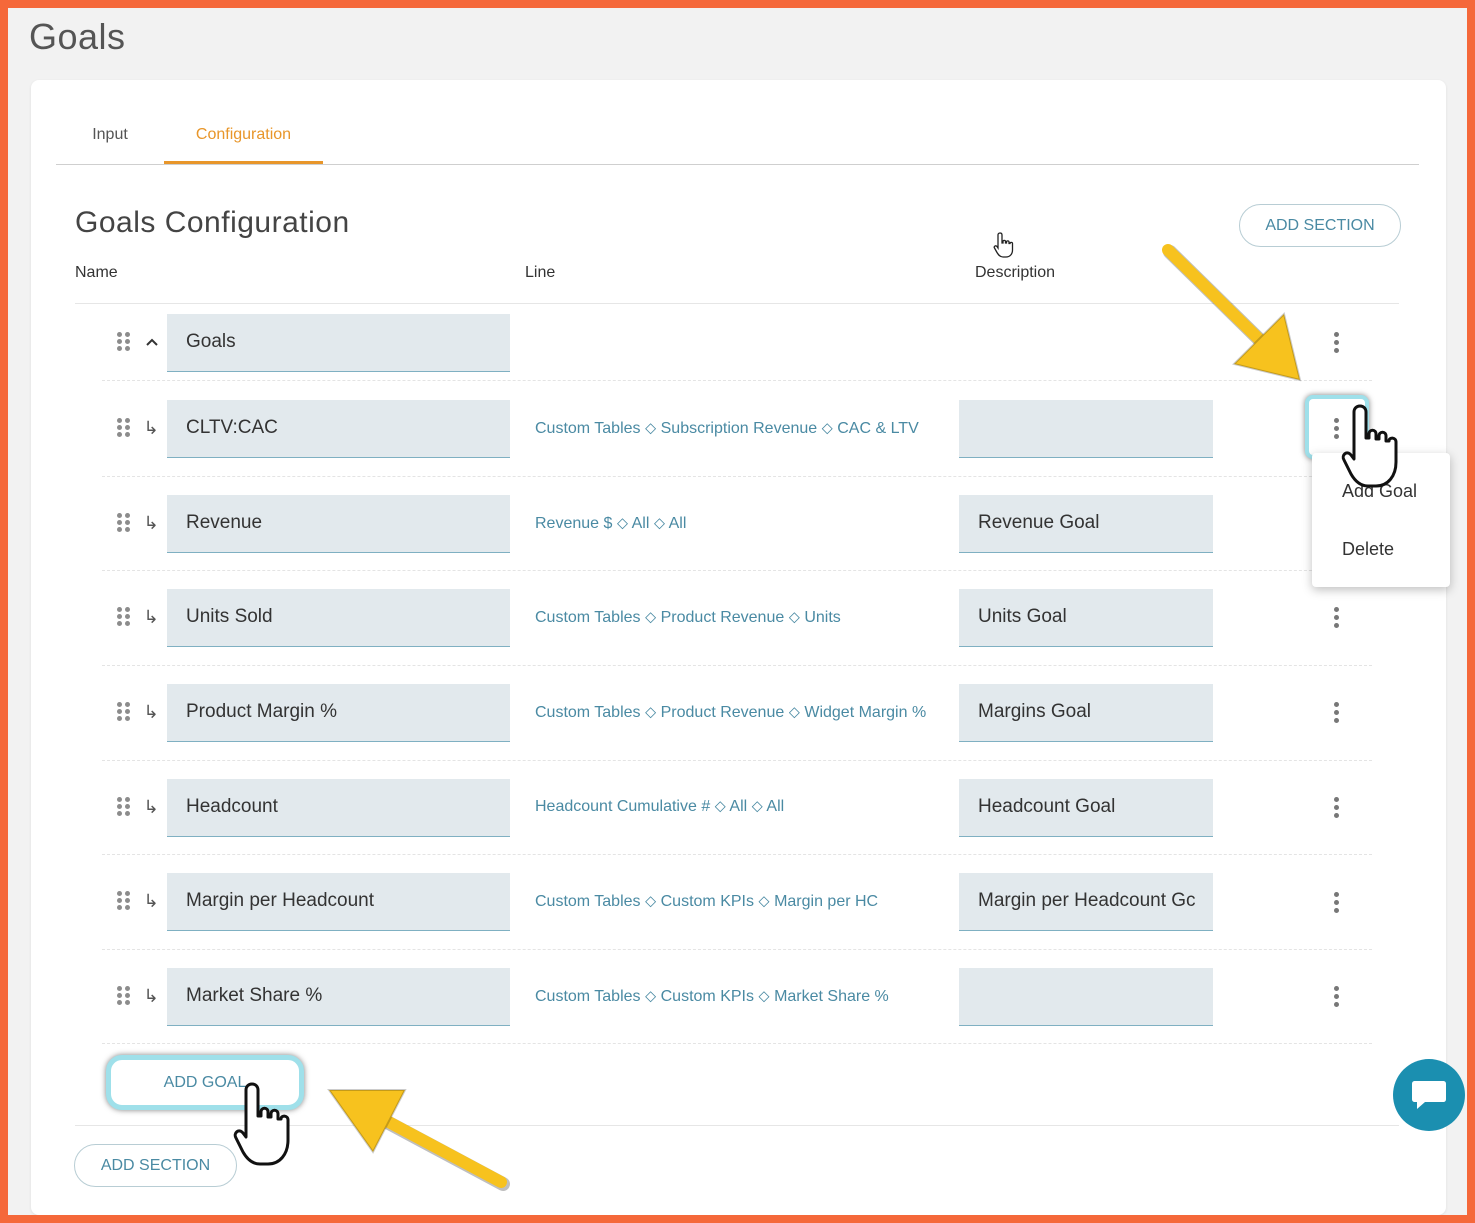  What do you see at coordinates (155, 1165) in the screenshot?
I see `add-section-button-bottom: ADD SECTION` at bounding box center [155, 1165].